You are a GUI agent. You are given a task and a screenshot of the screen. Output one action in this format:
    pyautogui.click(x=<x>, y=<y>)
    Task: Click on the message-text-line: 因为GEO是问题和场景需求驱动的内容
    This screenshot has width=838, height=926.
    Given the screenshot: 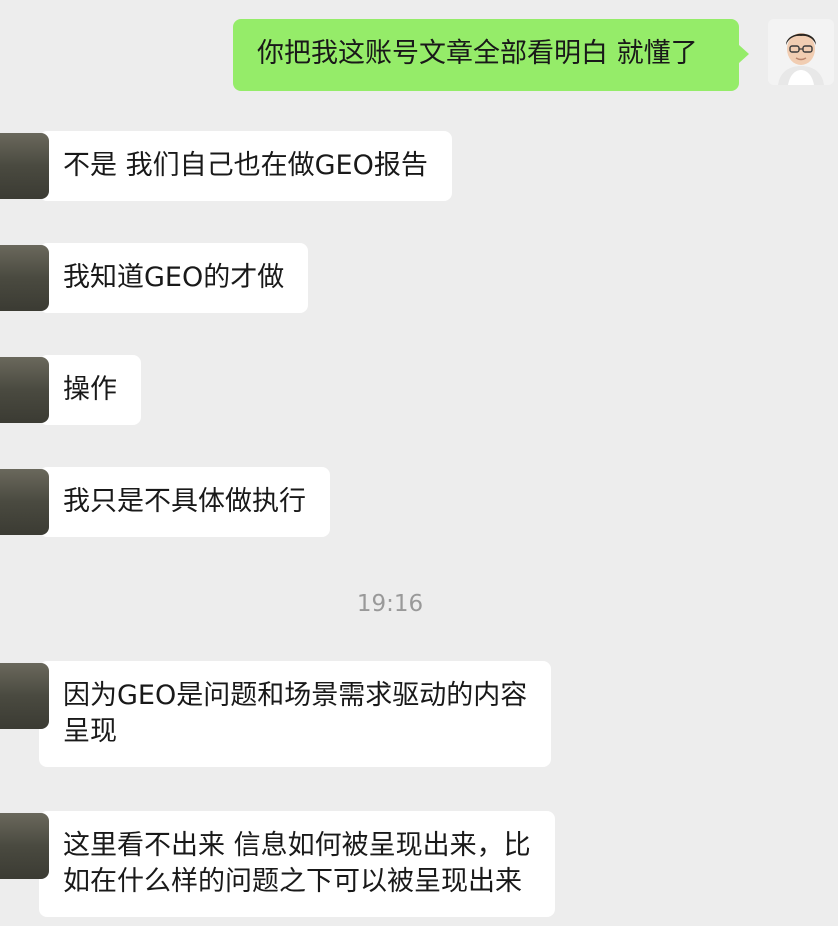 What is the action you would take?
    pyautogui.click(x=295, y=695)
    